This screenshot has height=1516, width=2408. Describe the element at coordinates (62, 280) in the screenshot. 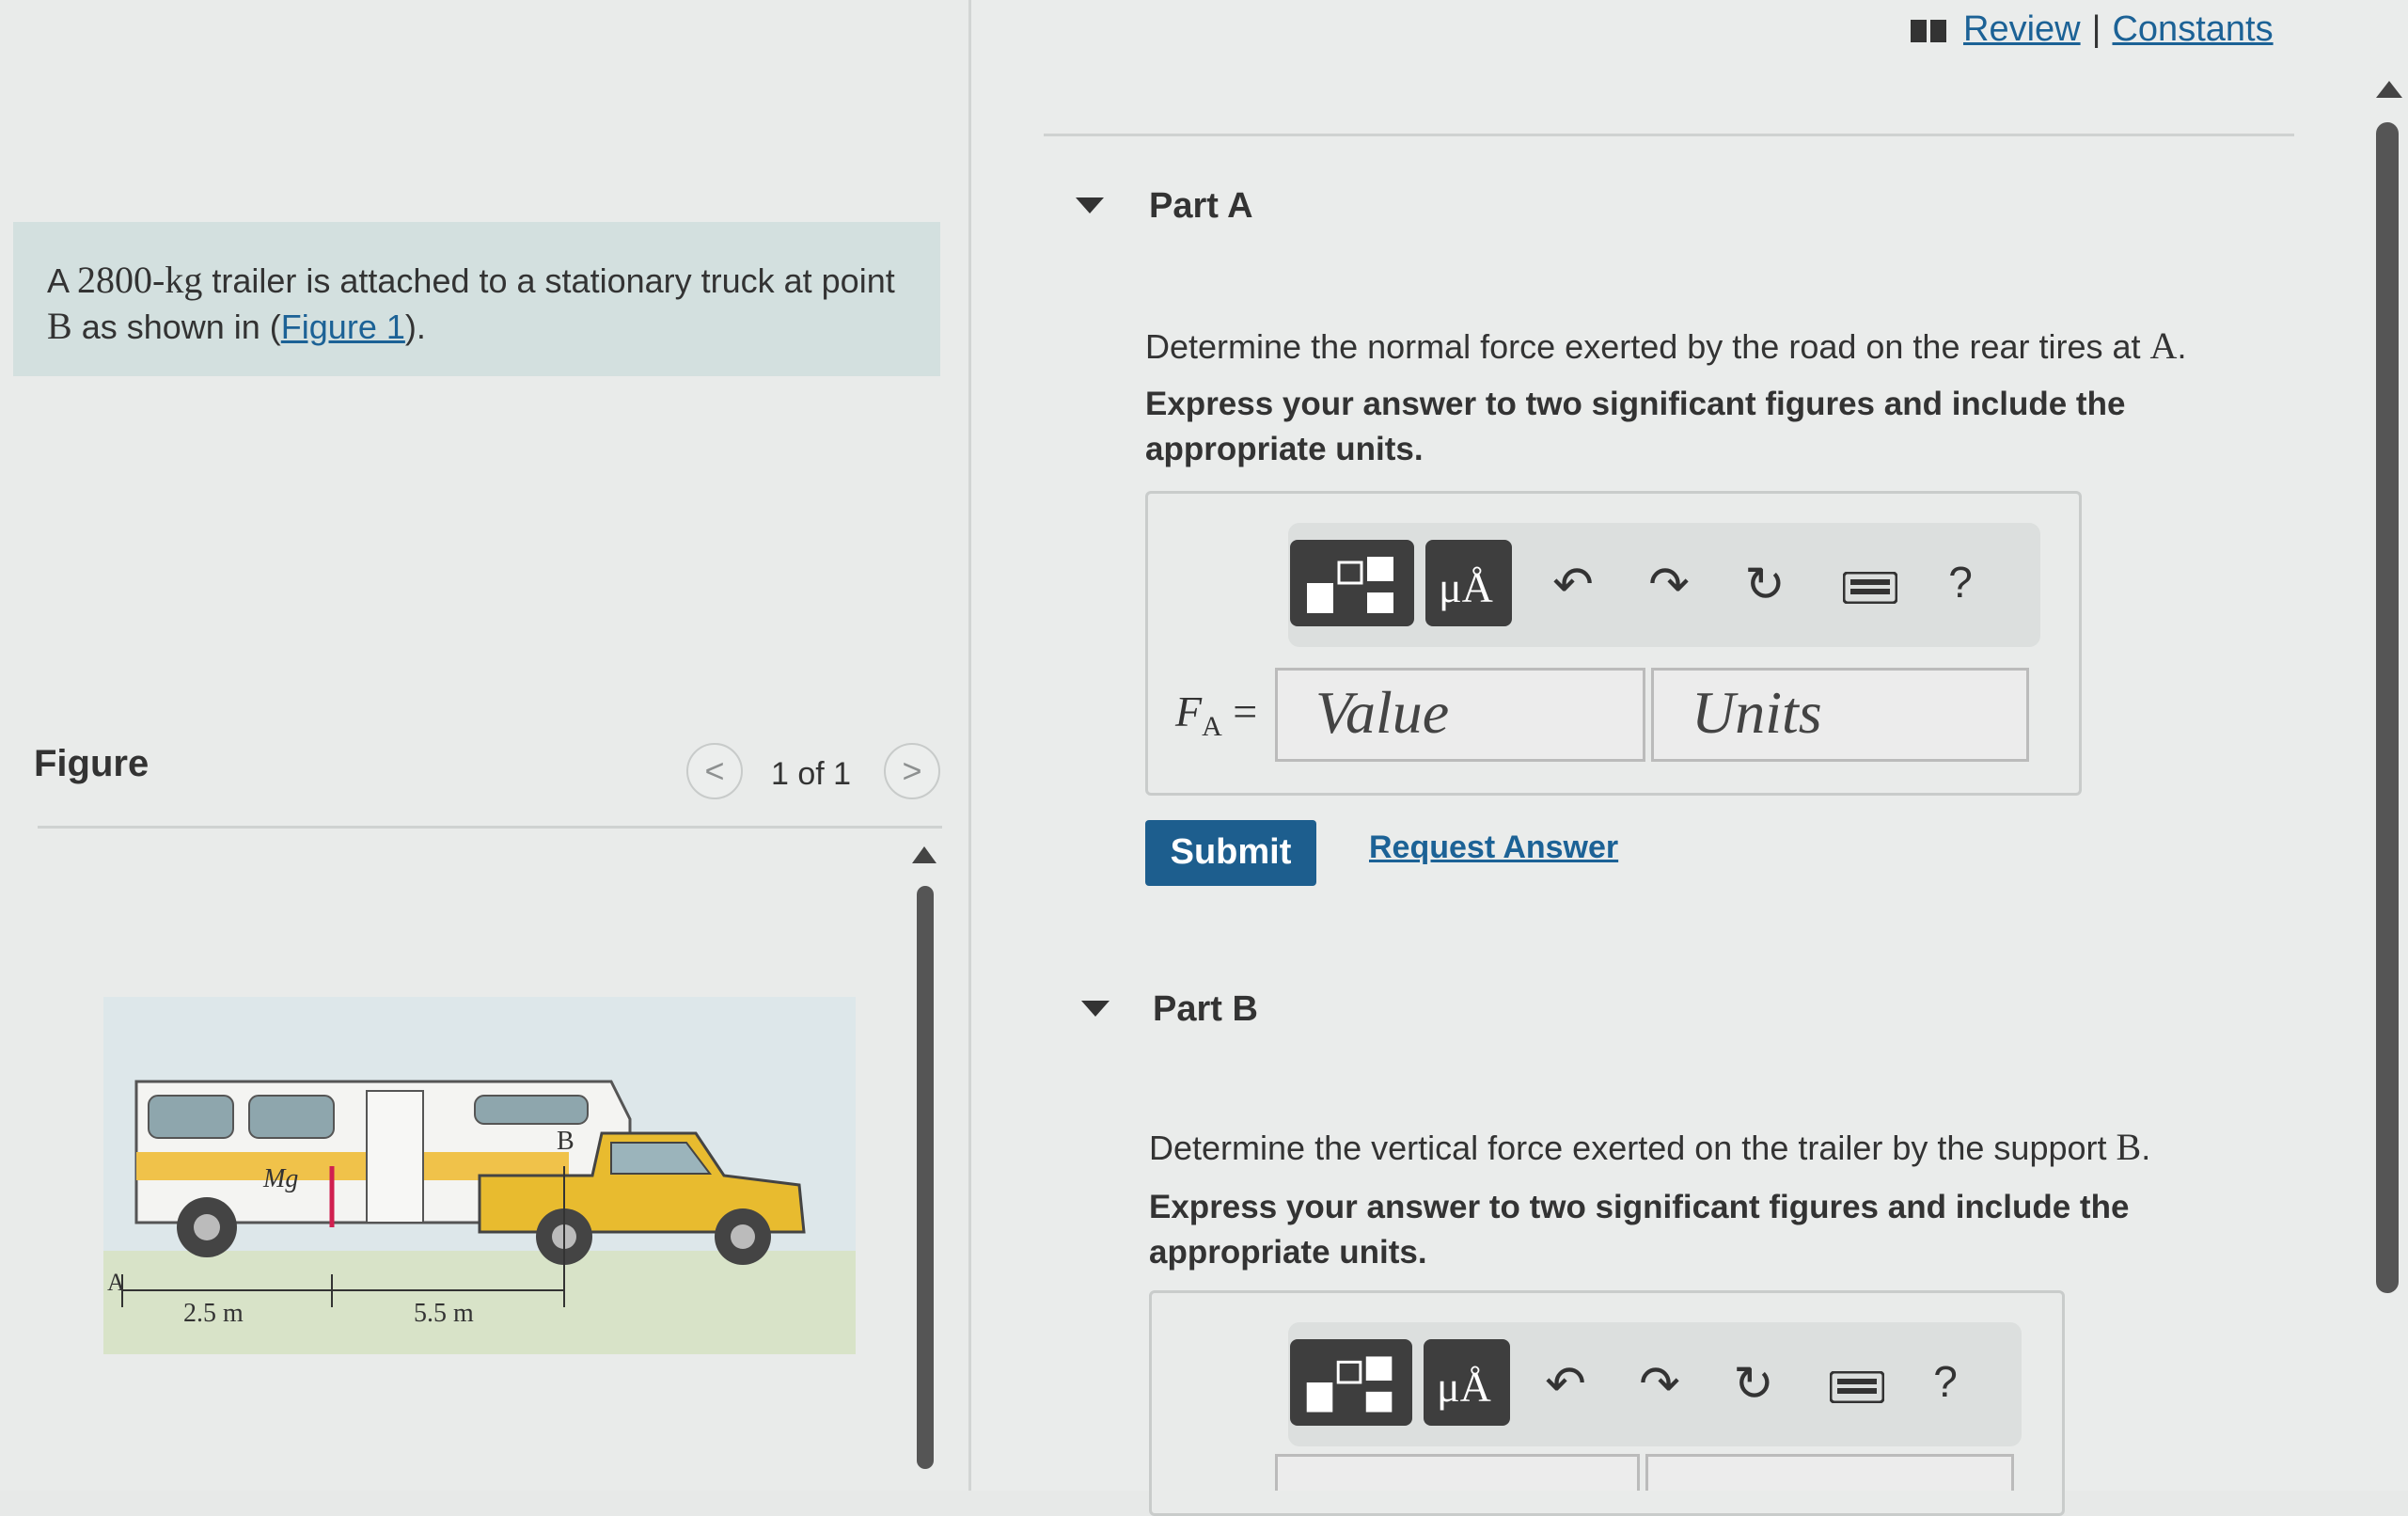

I see `intro-text-a: A` at that location.